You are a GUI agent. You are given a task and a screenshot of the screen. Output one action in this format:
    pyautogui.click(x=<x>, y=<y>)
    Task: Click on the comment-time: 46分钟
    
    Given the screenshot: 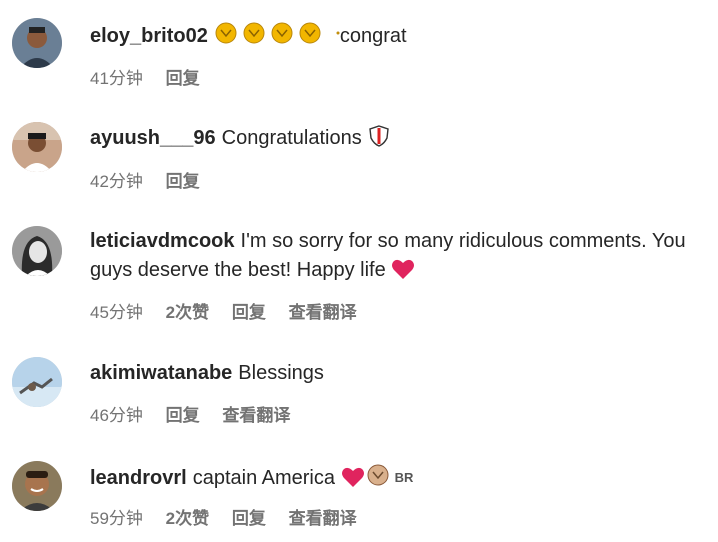 What is the action you would take?
    pyautogui.click(x=116, y=415)
    